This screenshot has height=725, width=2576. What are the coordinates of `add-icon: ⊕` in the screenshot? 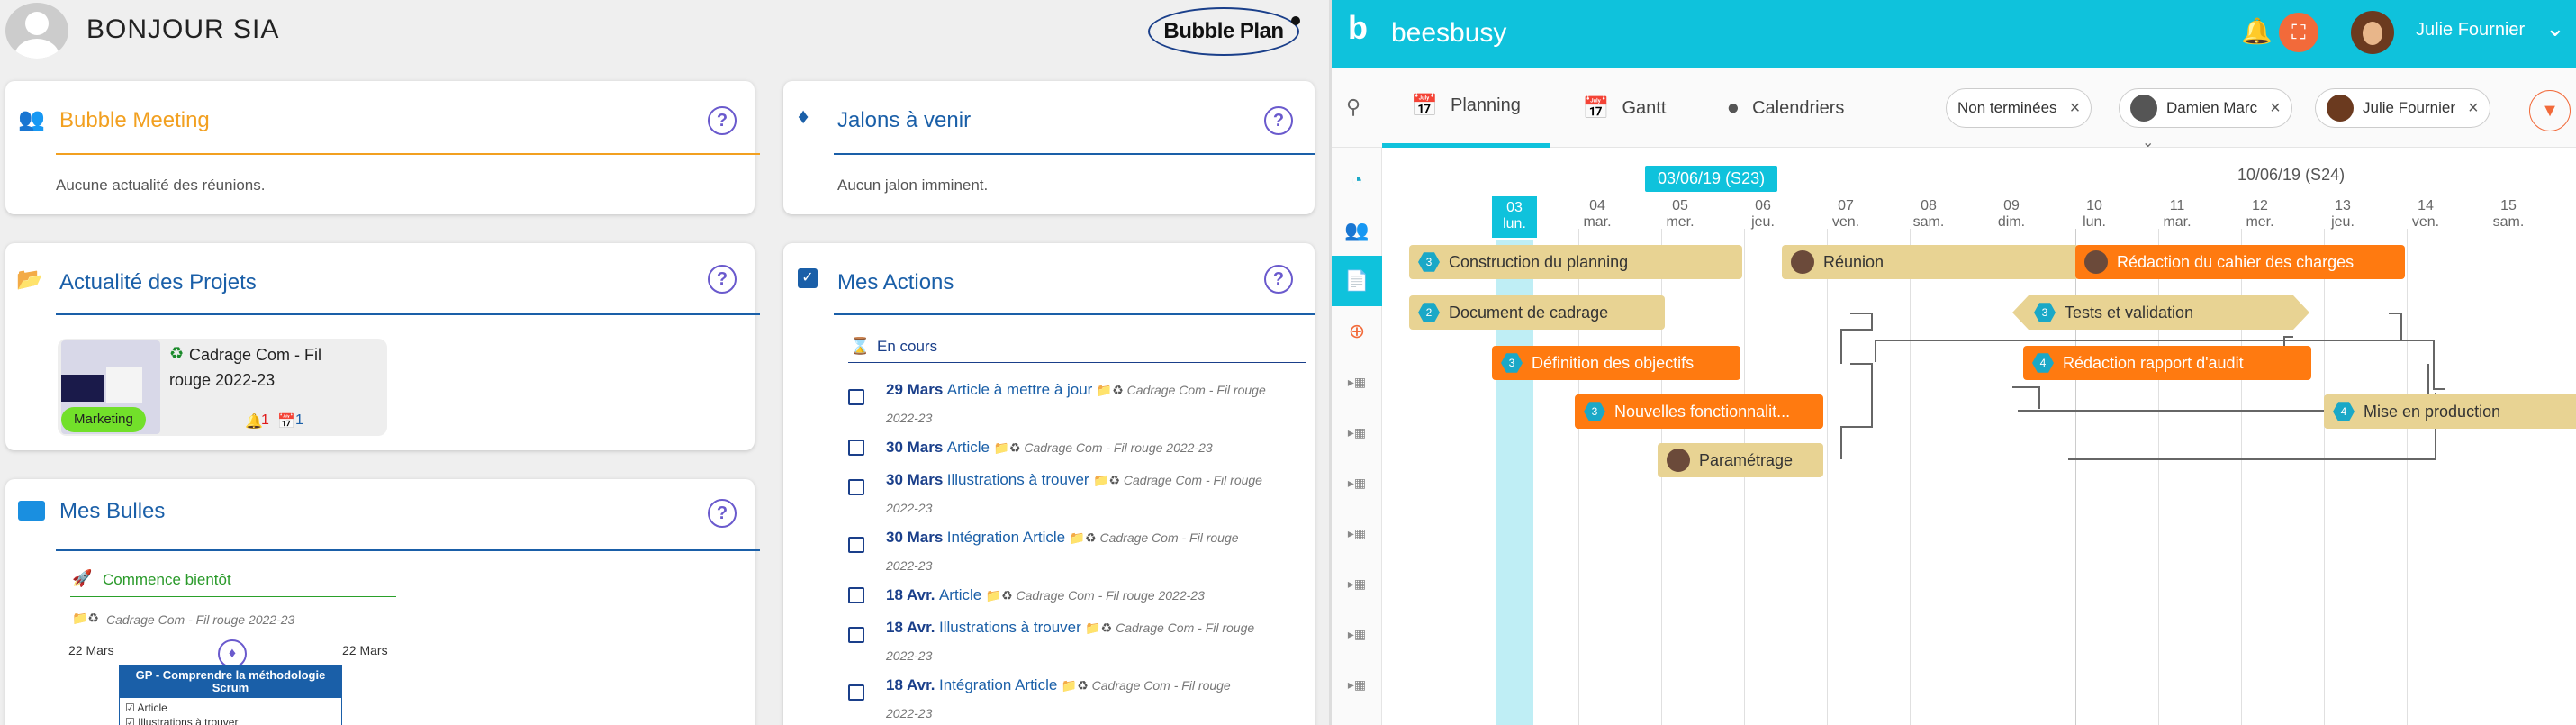 It's located at (1357, 332).